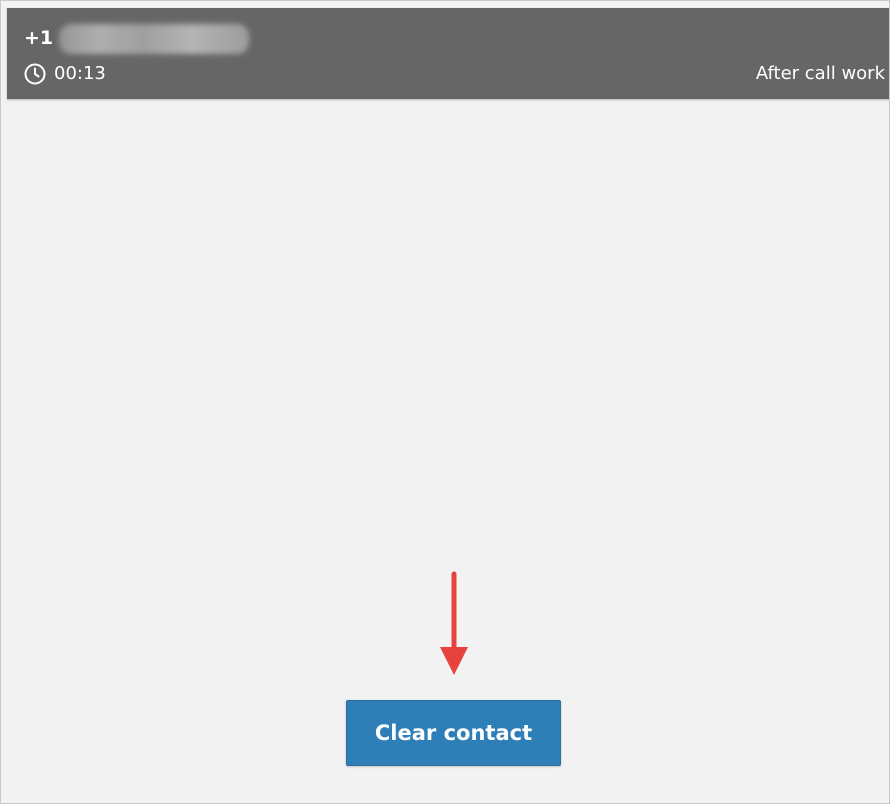 The image size is (890, 804). Describe the element at coordinates (820, 73) in the screenshot. I see `contact-state: After call work` at that location.